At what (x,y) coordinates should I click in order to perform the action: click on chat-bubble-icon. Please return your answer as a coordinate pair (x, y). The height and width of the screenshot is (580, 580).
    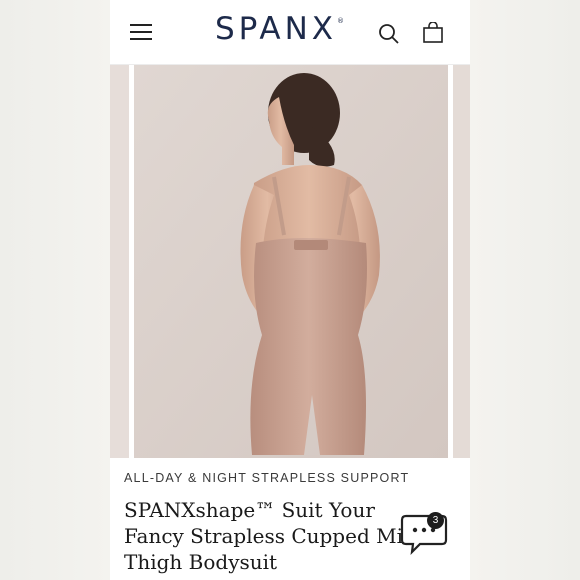
    Looking at the image, I should click on (426, 534).